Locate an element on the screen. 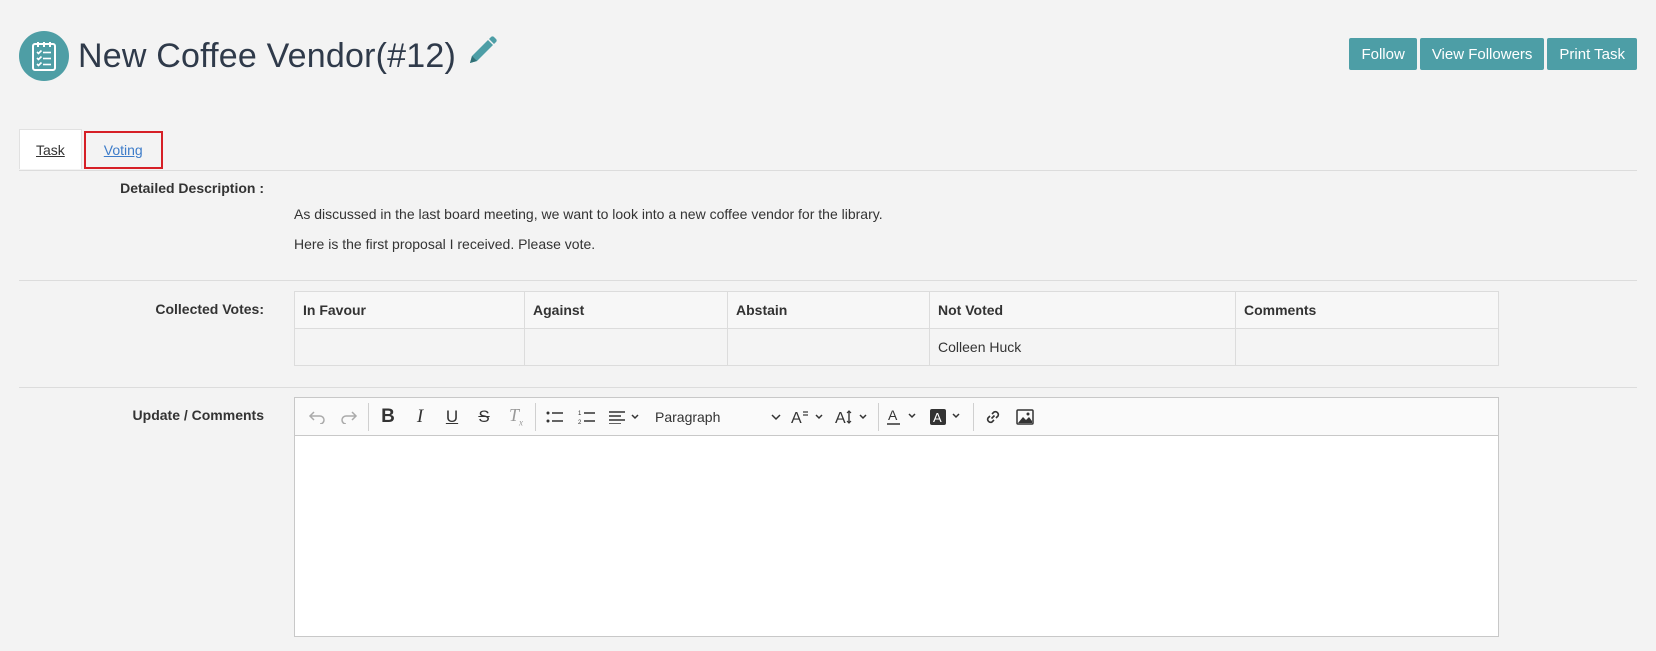 Image resolution: width=1656 pixels, height=651 pixels. column-header: Against is located at coordinates (626, 310).